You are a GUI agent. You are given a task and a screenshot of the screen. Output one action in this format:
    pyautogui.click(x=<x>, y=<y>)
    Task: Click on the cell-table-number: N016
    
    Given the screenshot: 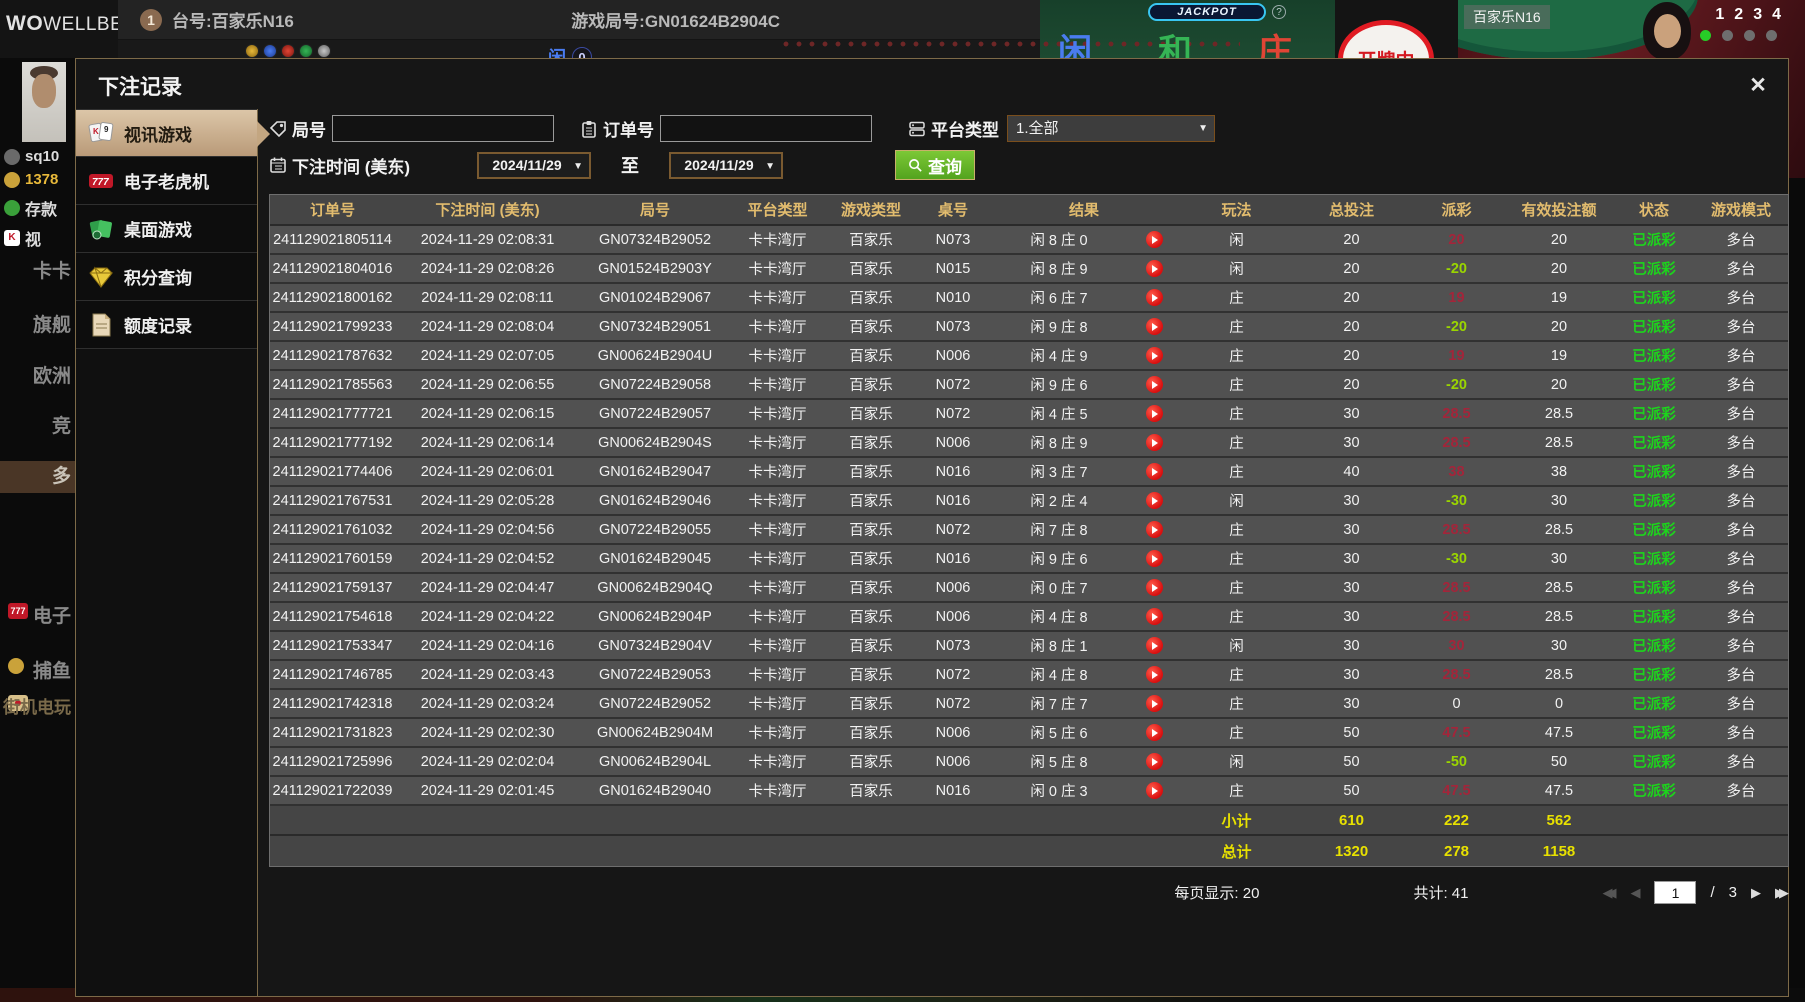 What is the action you would take?
    pyautogui.click(x=953, y=471)
    